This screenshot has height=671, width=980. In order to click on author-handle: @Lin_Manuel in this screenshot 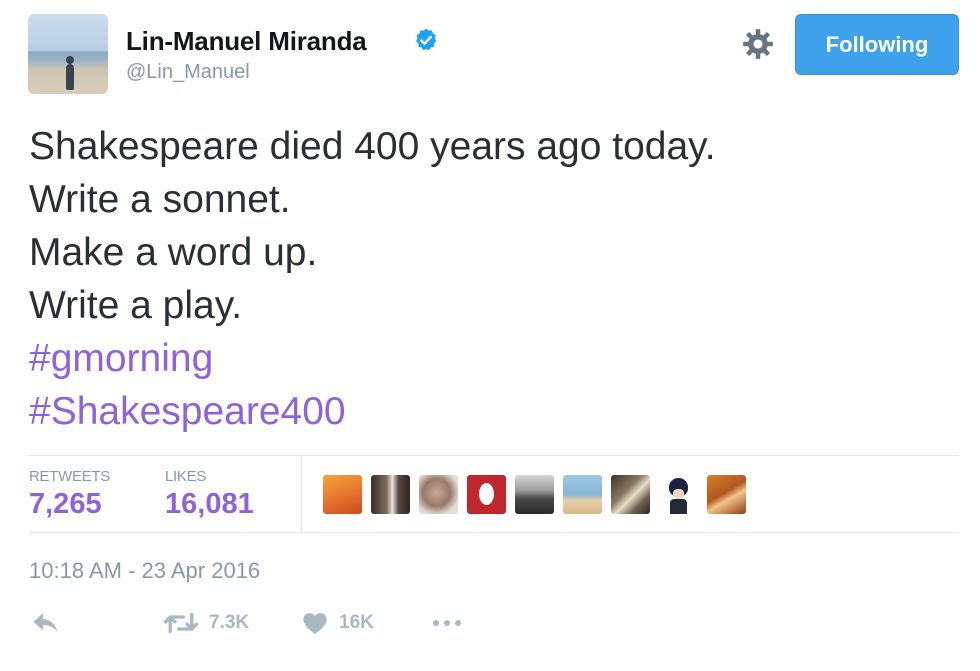, I will do `click(188, 72)`.